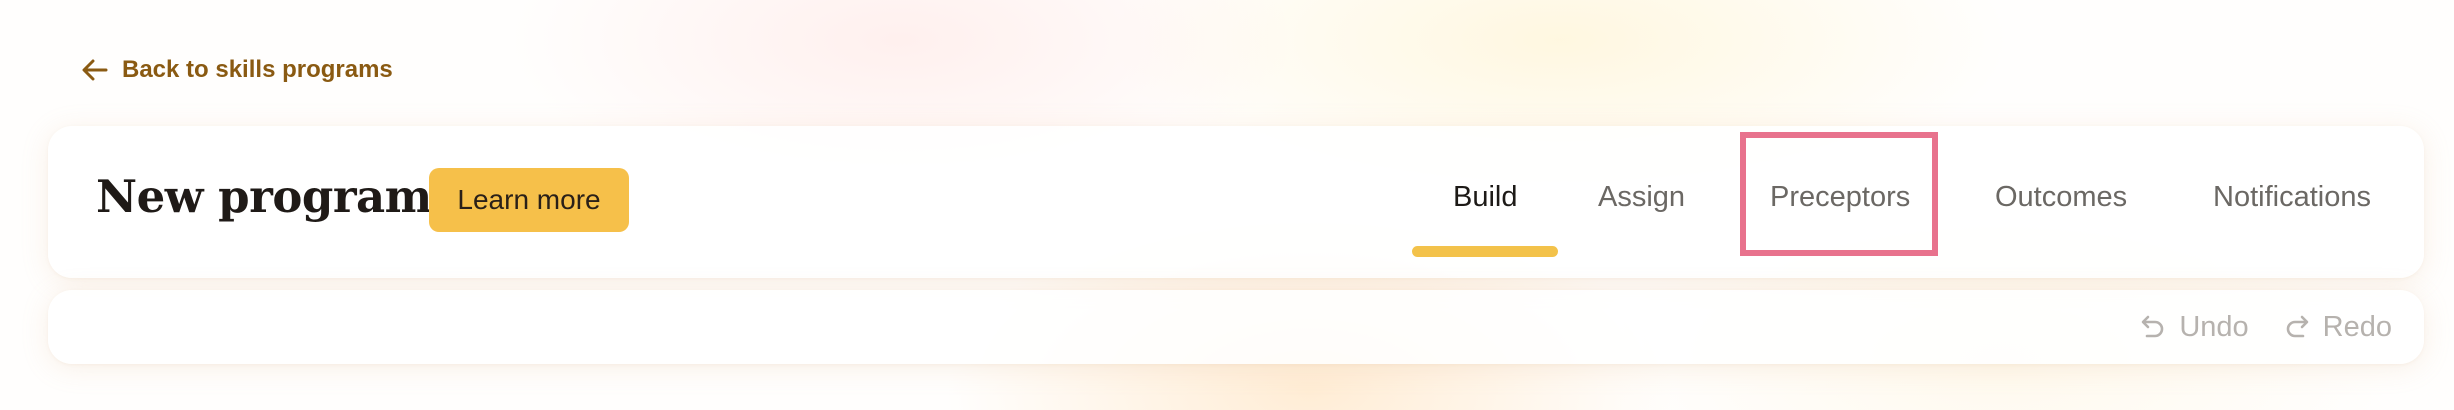 The height and width of the screenshot is (410, 2454). I want to click on undo-label: Undo, so click(2214, 326).